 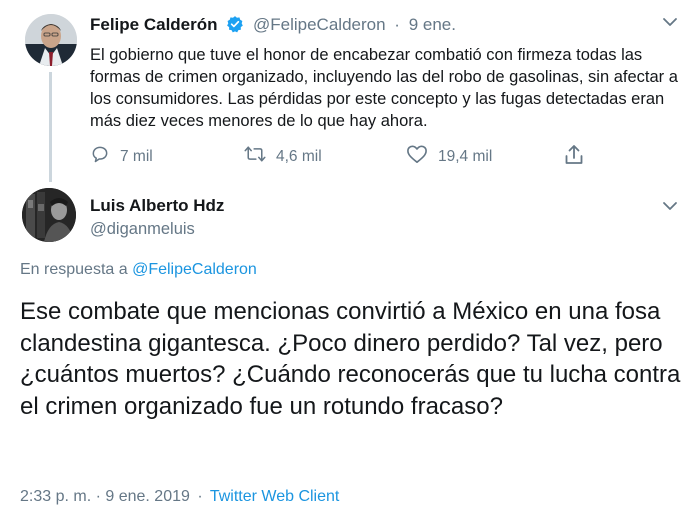 What do you see at coordinates (74, 269) in the screenshot?
I see `in-reply-prefix: En respuesta a` at bounding box center [74, 269].